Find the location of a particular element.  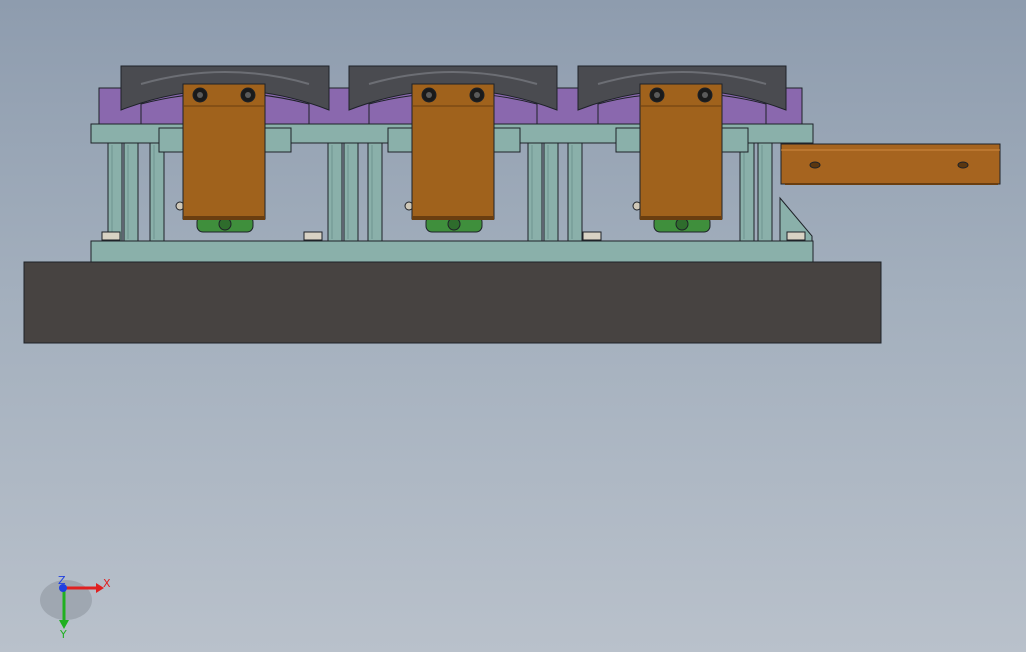

clamp-station is located at coordinates (682, 149).